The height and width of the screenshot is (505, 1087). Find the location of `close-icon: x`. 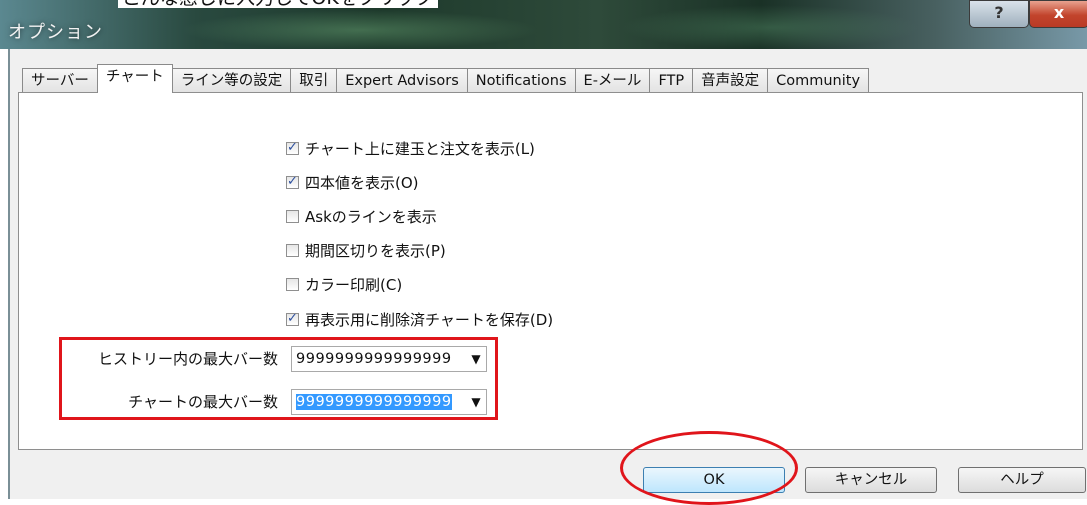

close-icon: x is located at coordinates (1059, 12).